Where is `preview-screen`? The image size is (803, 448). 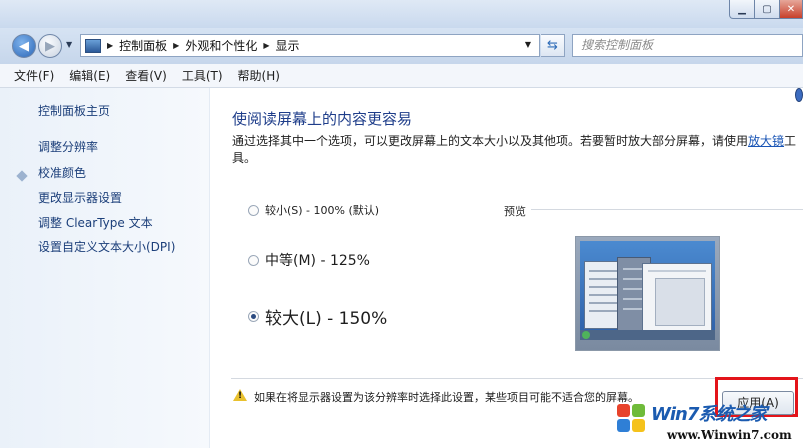
preview-screen is located at coordinates (647, 290).